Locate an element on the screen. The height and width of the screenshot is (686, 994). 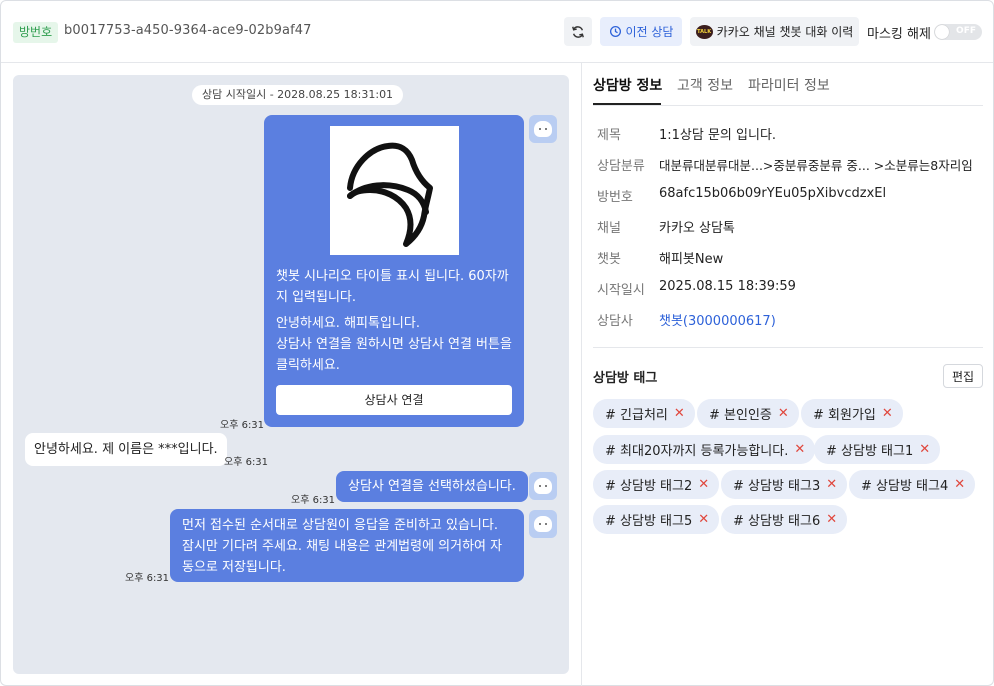
tag-chip: # 상담방 태그1 ✕ is located at coordinates (877, 449).